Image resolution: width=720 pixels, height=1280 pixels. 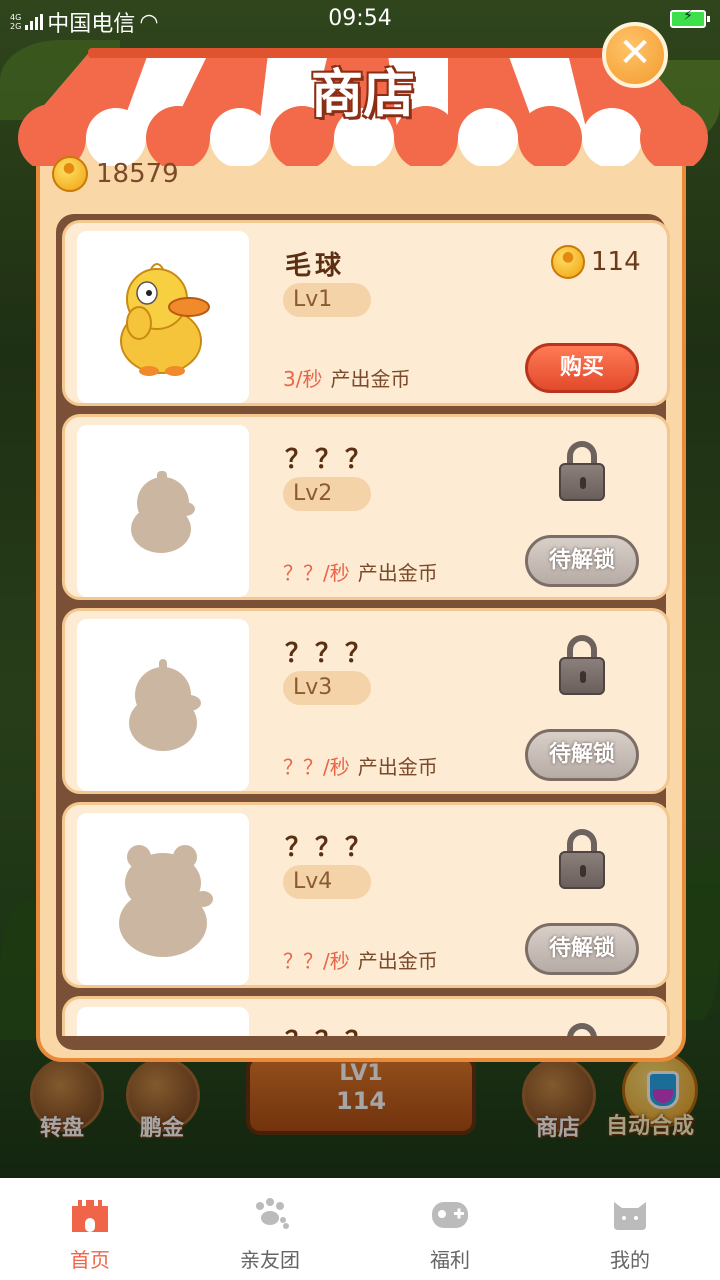 I want to click on status-time: 09:54, so click(x=360, y=18).